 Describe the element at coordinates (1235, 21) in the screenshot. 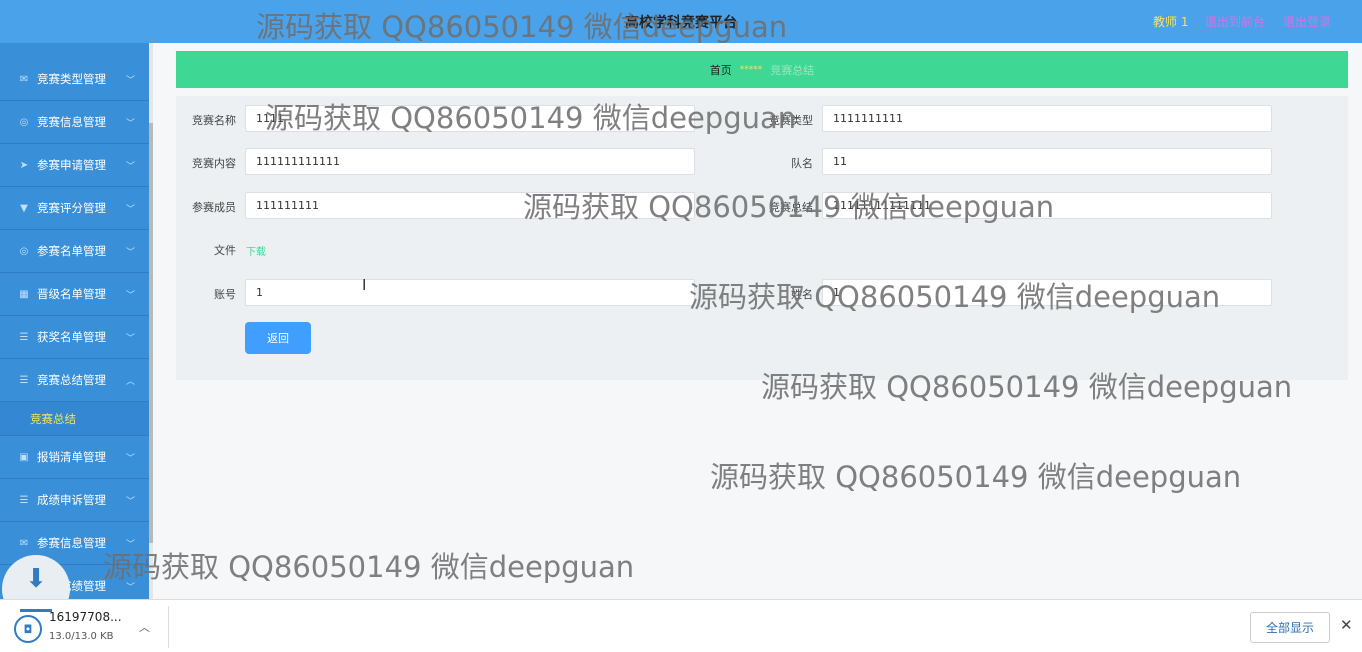

I see `exit-to-front-link: 退出到前台` at that location.